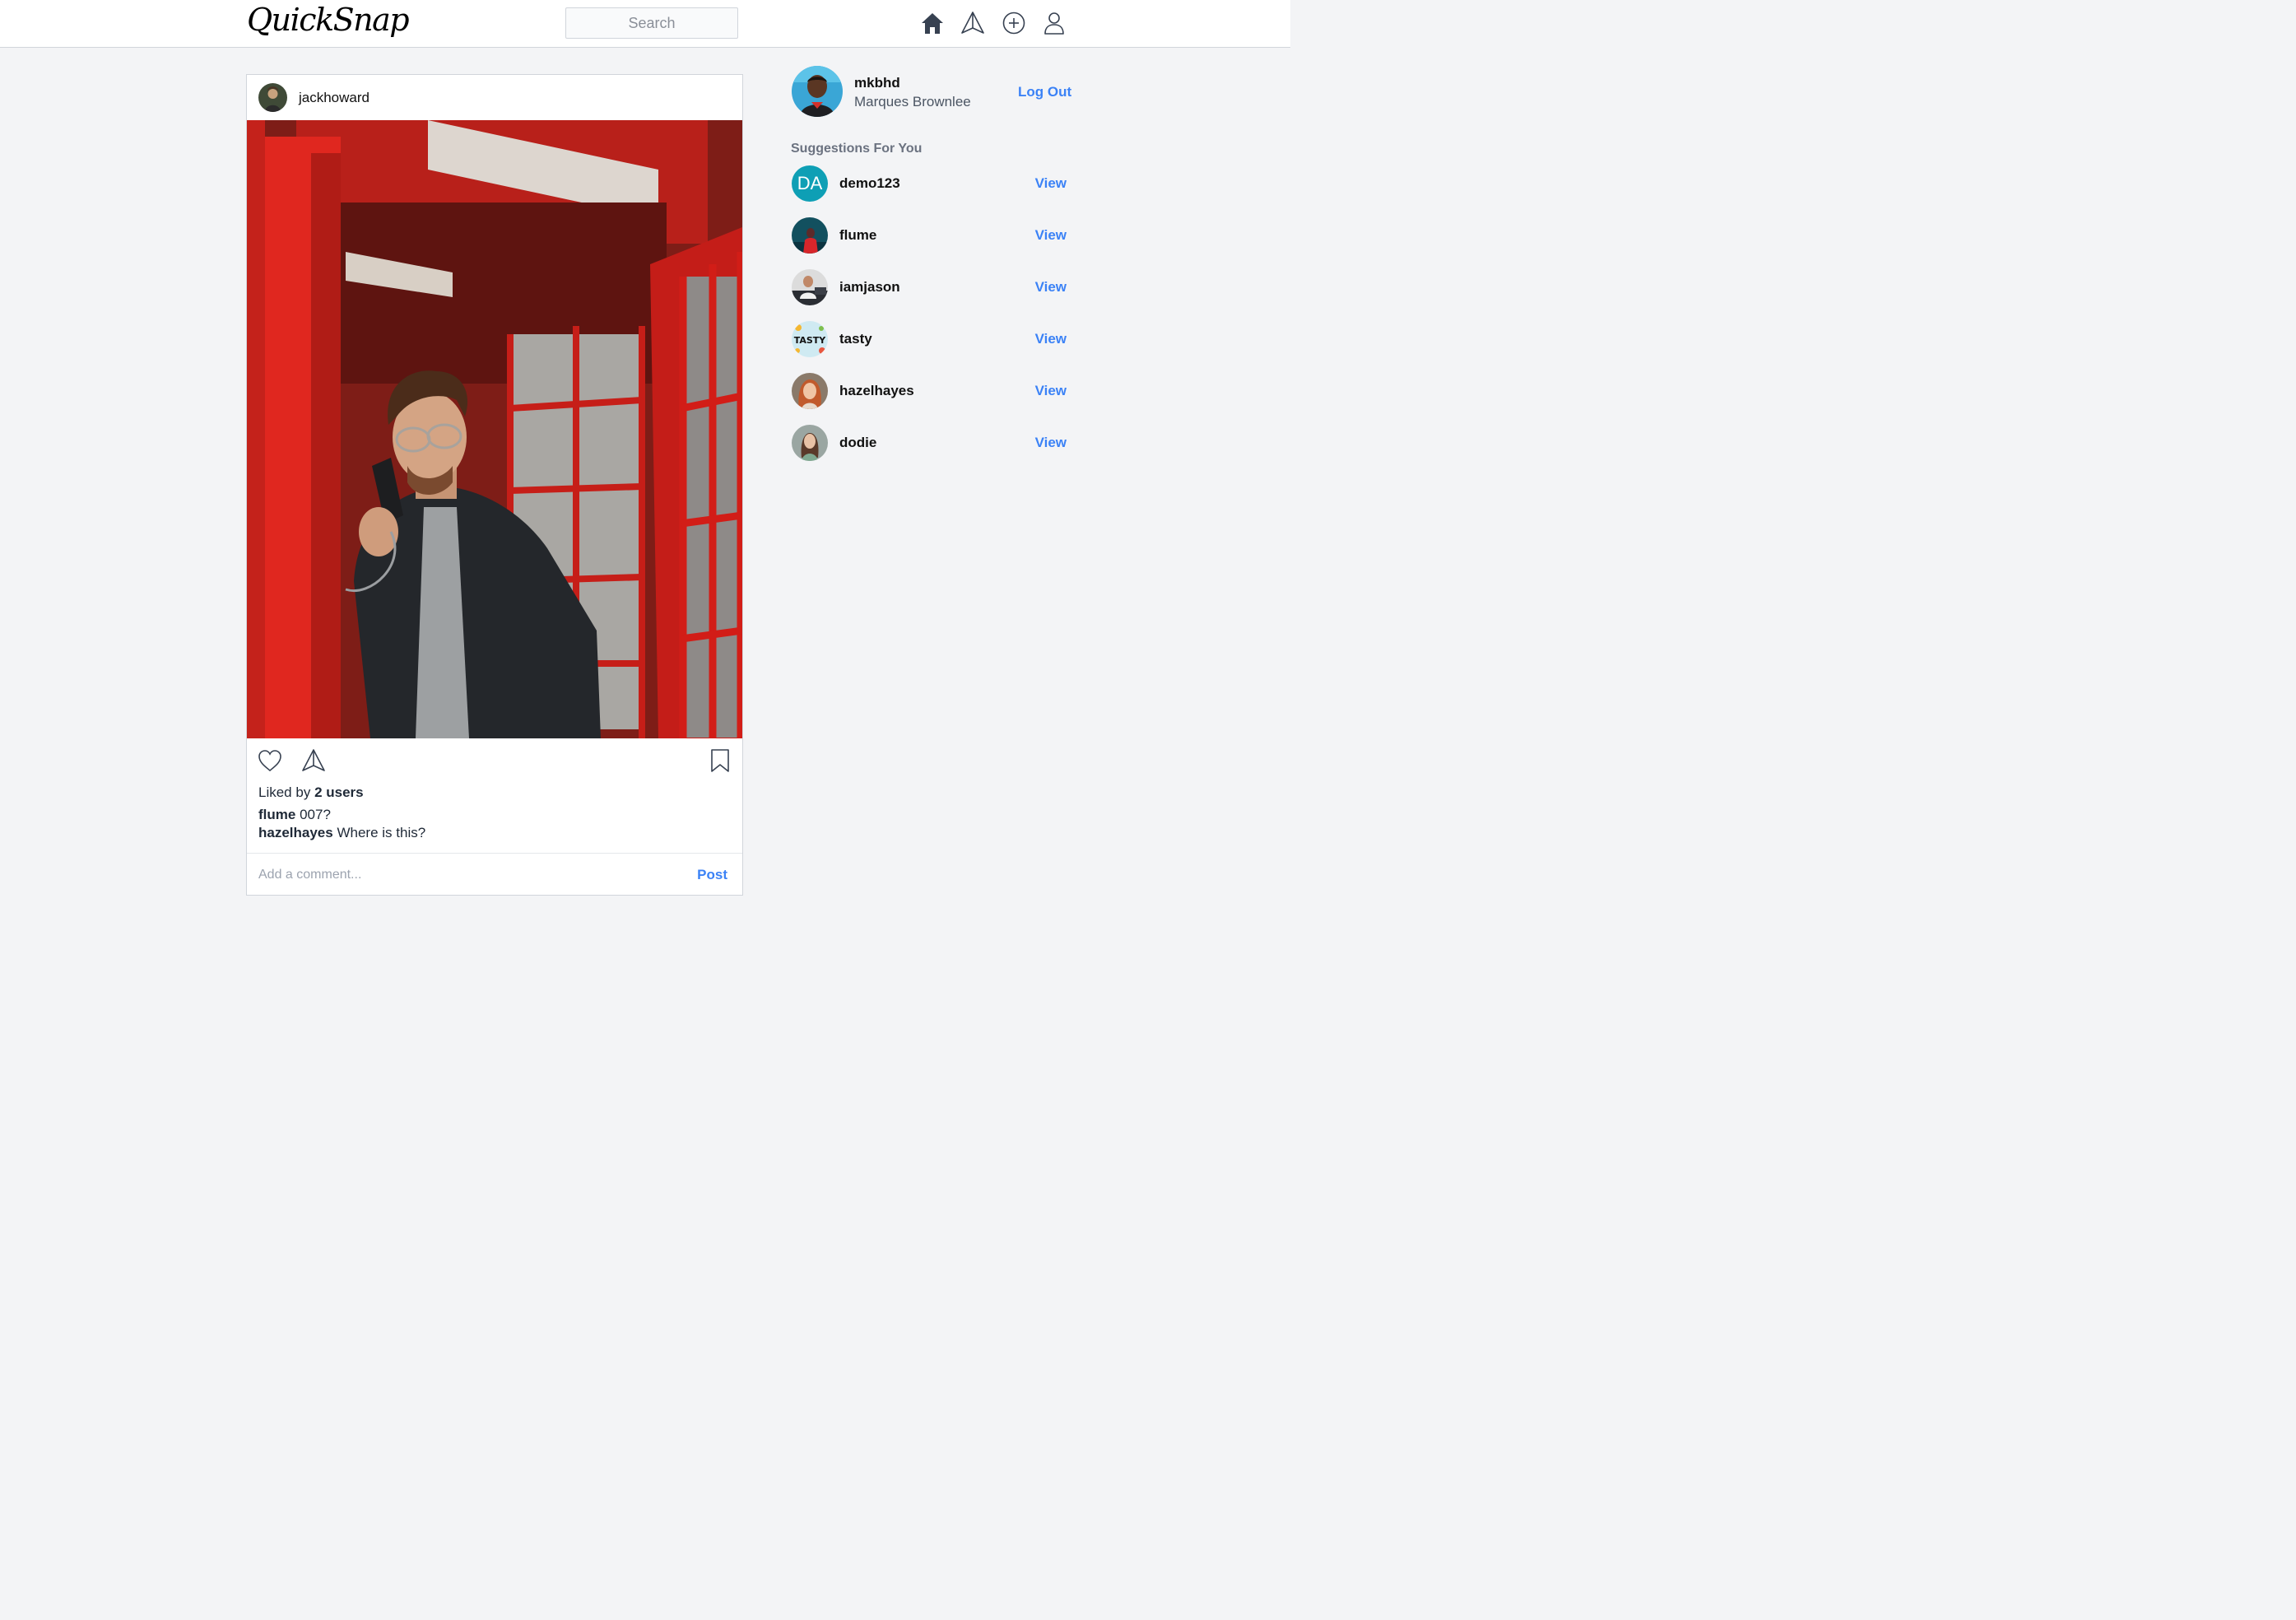 The height and width of the screenshot is (1620, 2296). What do you see at coordinates (857, 149) in the screenshot?
I see `suggestions-heading: Suggestions For You` at bounding box center [857, 149].